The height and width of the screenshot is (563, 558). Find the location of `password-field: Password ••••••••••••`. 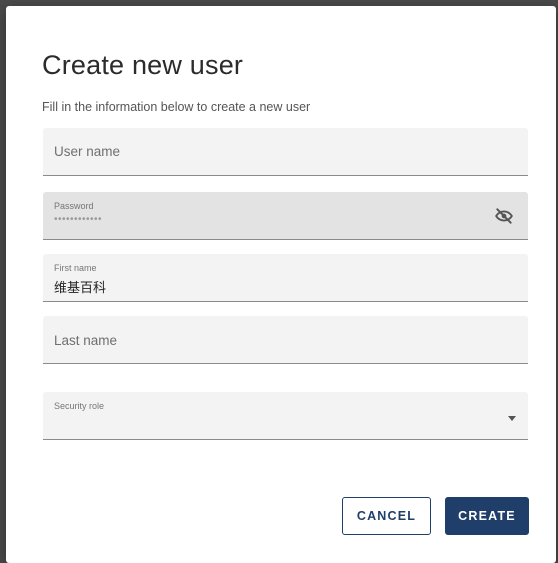

password-field: Password •••••••••••• is located at coordinates (285, 216).